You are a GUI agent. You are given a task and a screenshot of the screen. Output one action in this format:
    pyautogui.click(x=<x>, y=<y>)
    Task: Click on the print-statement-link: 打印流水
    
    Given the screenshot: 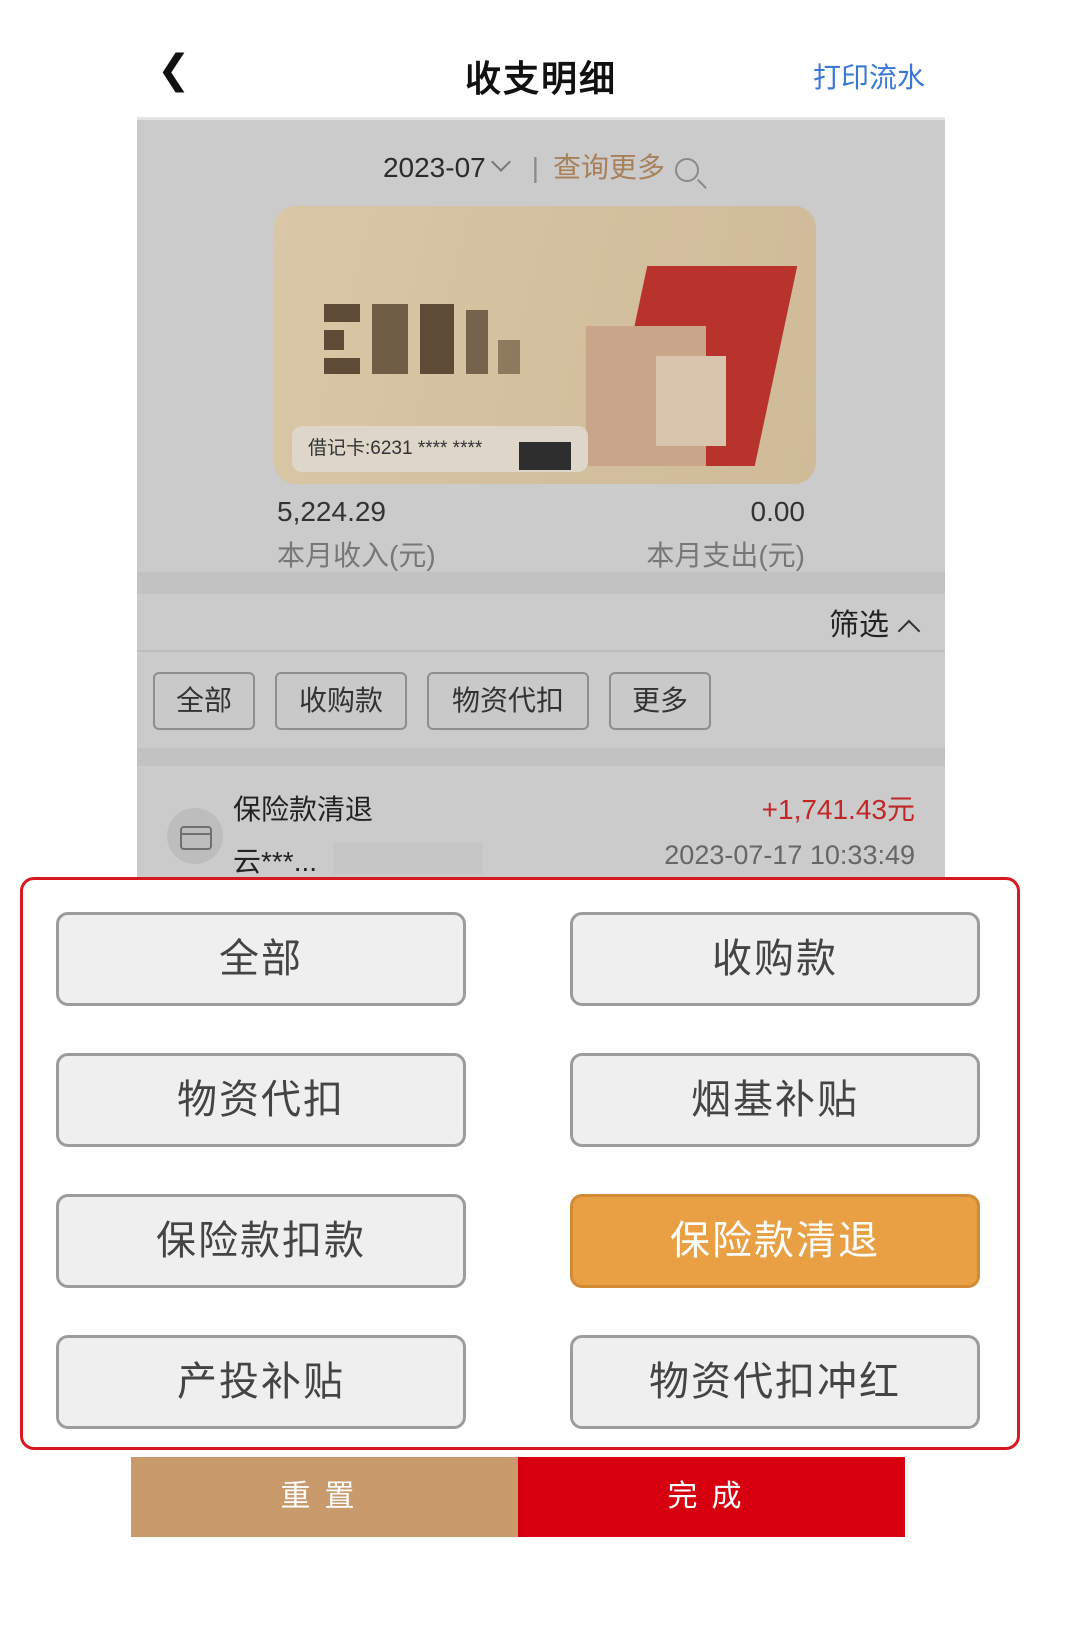 What is the action you would take?
    pyautogui.click(x=869, y=76)
    